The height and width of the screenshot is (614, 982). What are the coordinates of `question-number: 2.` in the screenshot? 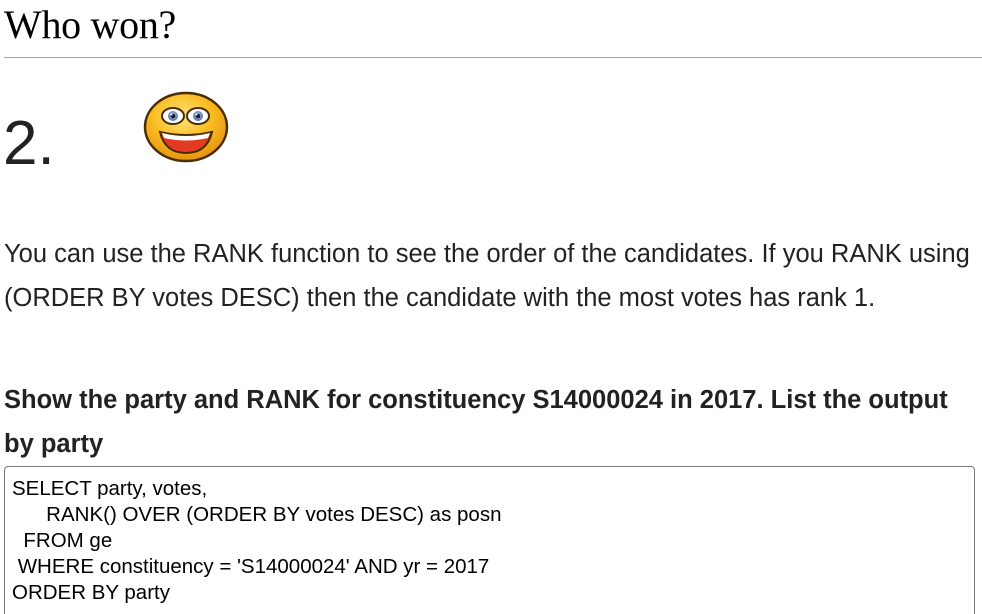 It's located at (29, 143).